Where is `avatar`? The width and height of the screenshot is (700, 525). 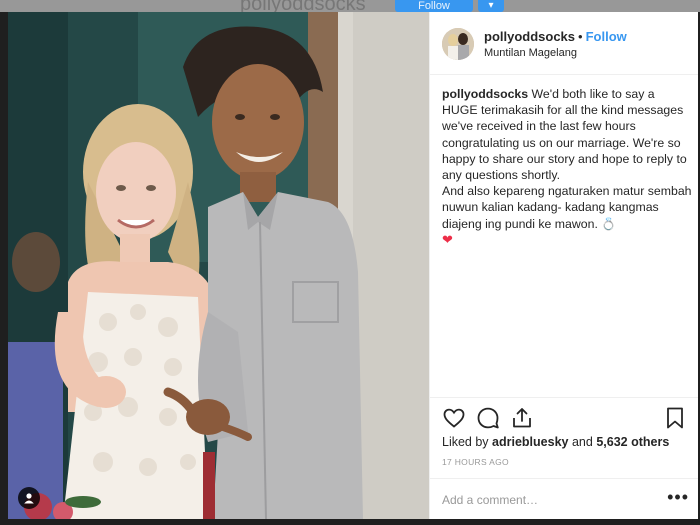 avatar is located at coordinates (458, 44).